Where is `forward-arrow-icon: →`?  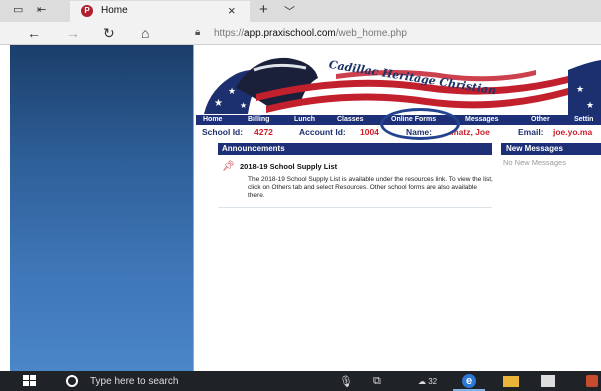
forward-arrow-icon: → is located at coordinates (73, 33).